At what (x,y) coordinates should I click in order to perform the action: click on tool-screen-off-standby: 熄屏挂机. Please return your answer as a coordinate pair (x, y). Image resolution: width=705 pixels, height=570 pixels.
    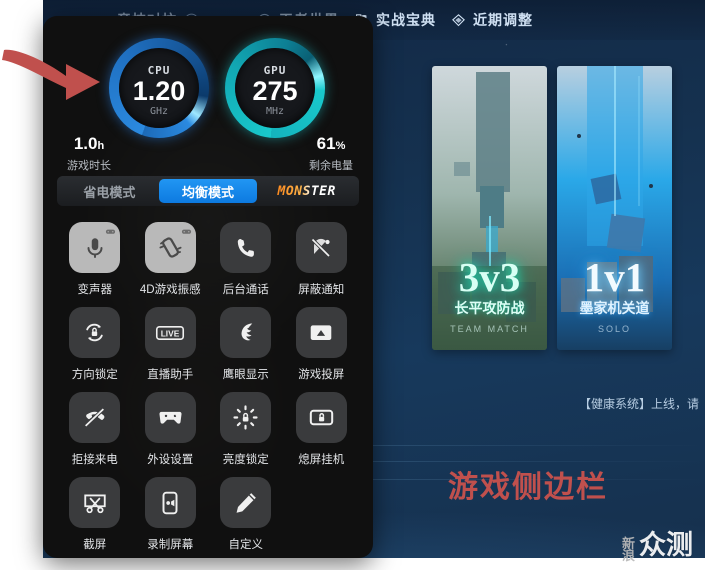
    Looking at the image, I should click on (322, 429).